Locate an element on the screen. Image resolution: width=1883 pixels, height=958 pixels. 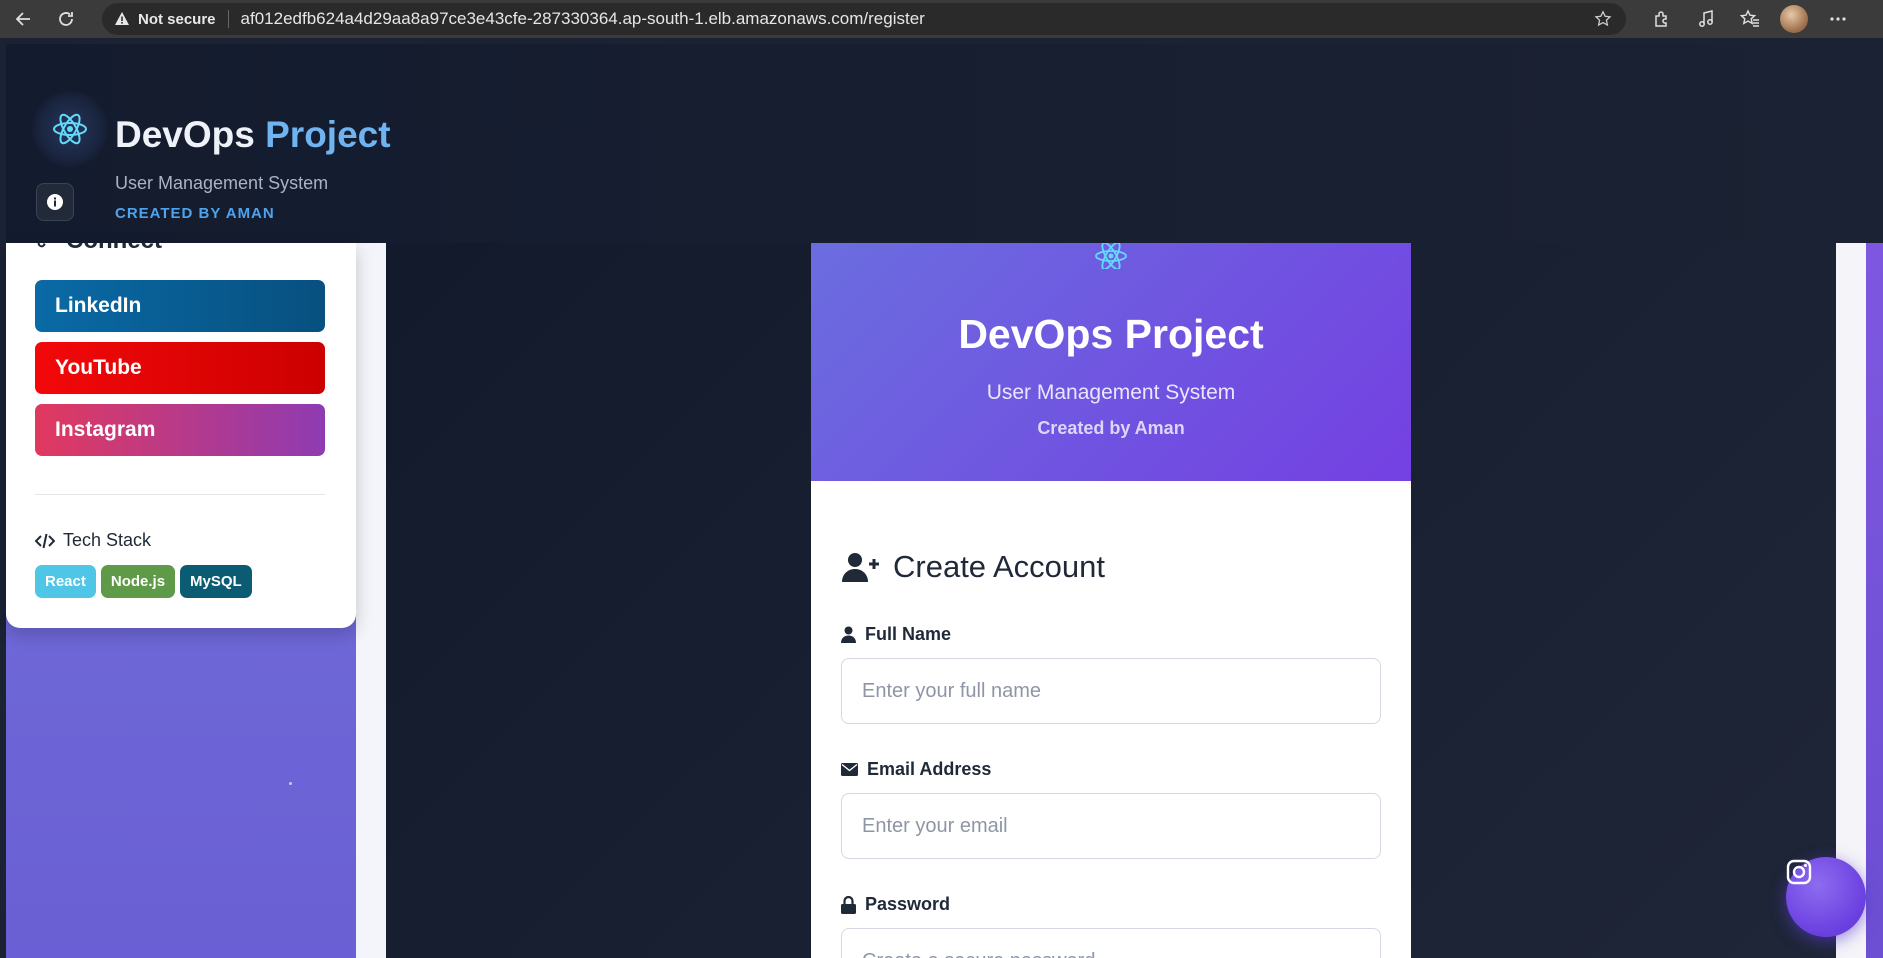
content-right-edge is located at coordinates (1851, 600).